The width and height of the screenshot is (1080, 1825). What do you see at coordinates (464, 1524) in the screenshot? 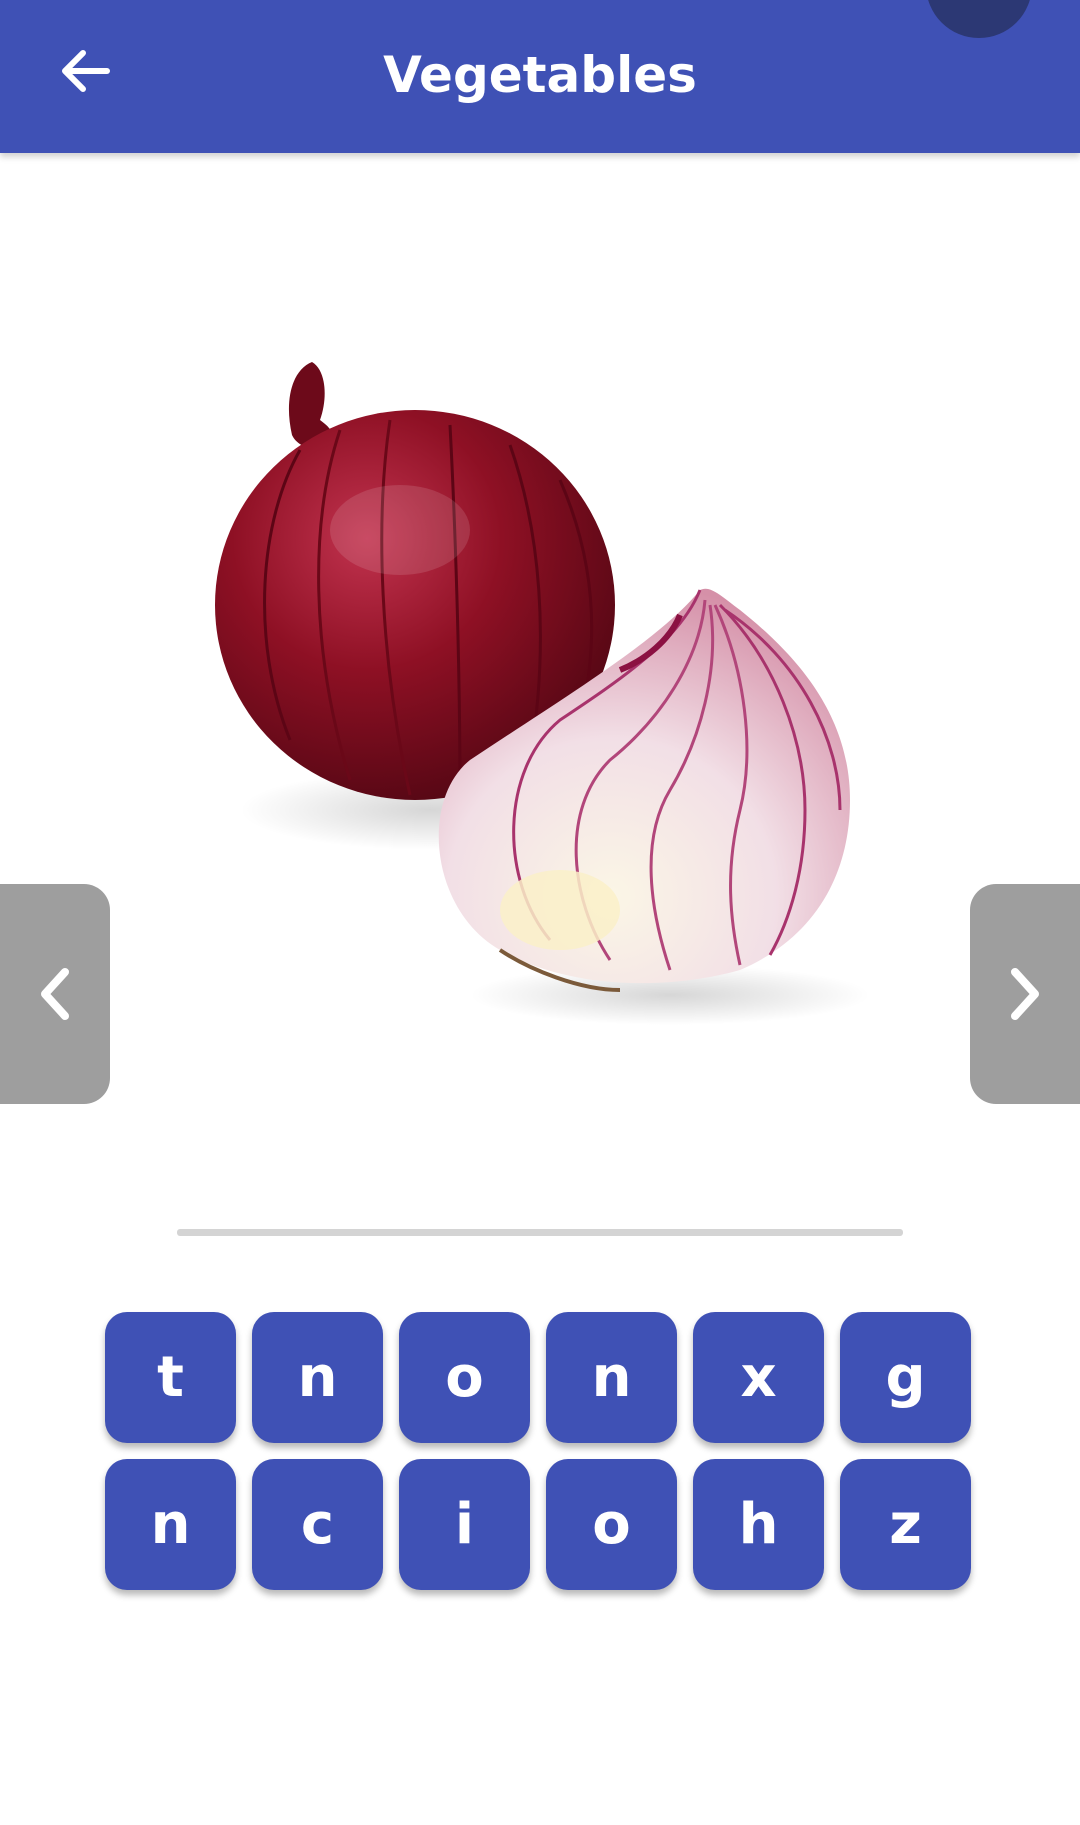
I see `letter-key: i` at bounding box center [464, 1524].